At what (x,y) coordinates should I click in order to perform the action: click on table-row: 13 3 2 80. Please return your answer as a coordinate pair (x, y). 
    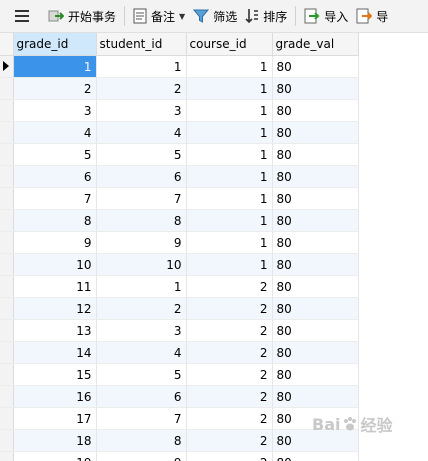
    Looking at the image, I should click on (179, 330).